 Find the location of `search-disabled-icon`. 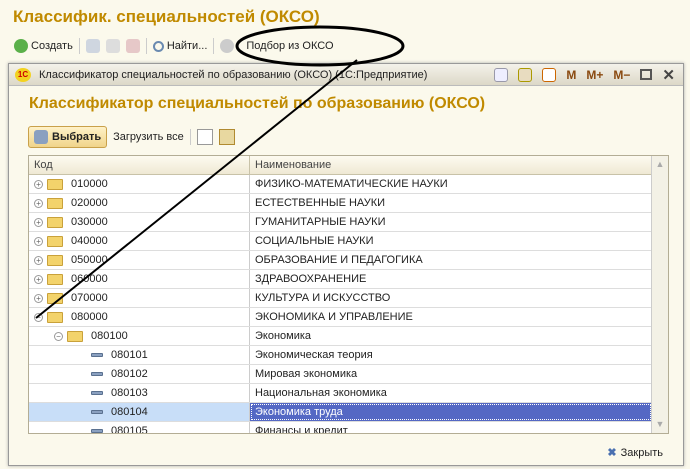

search-disabled-icon is located at coordinates (227, 46).